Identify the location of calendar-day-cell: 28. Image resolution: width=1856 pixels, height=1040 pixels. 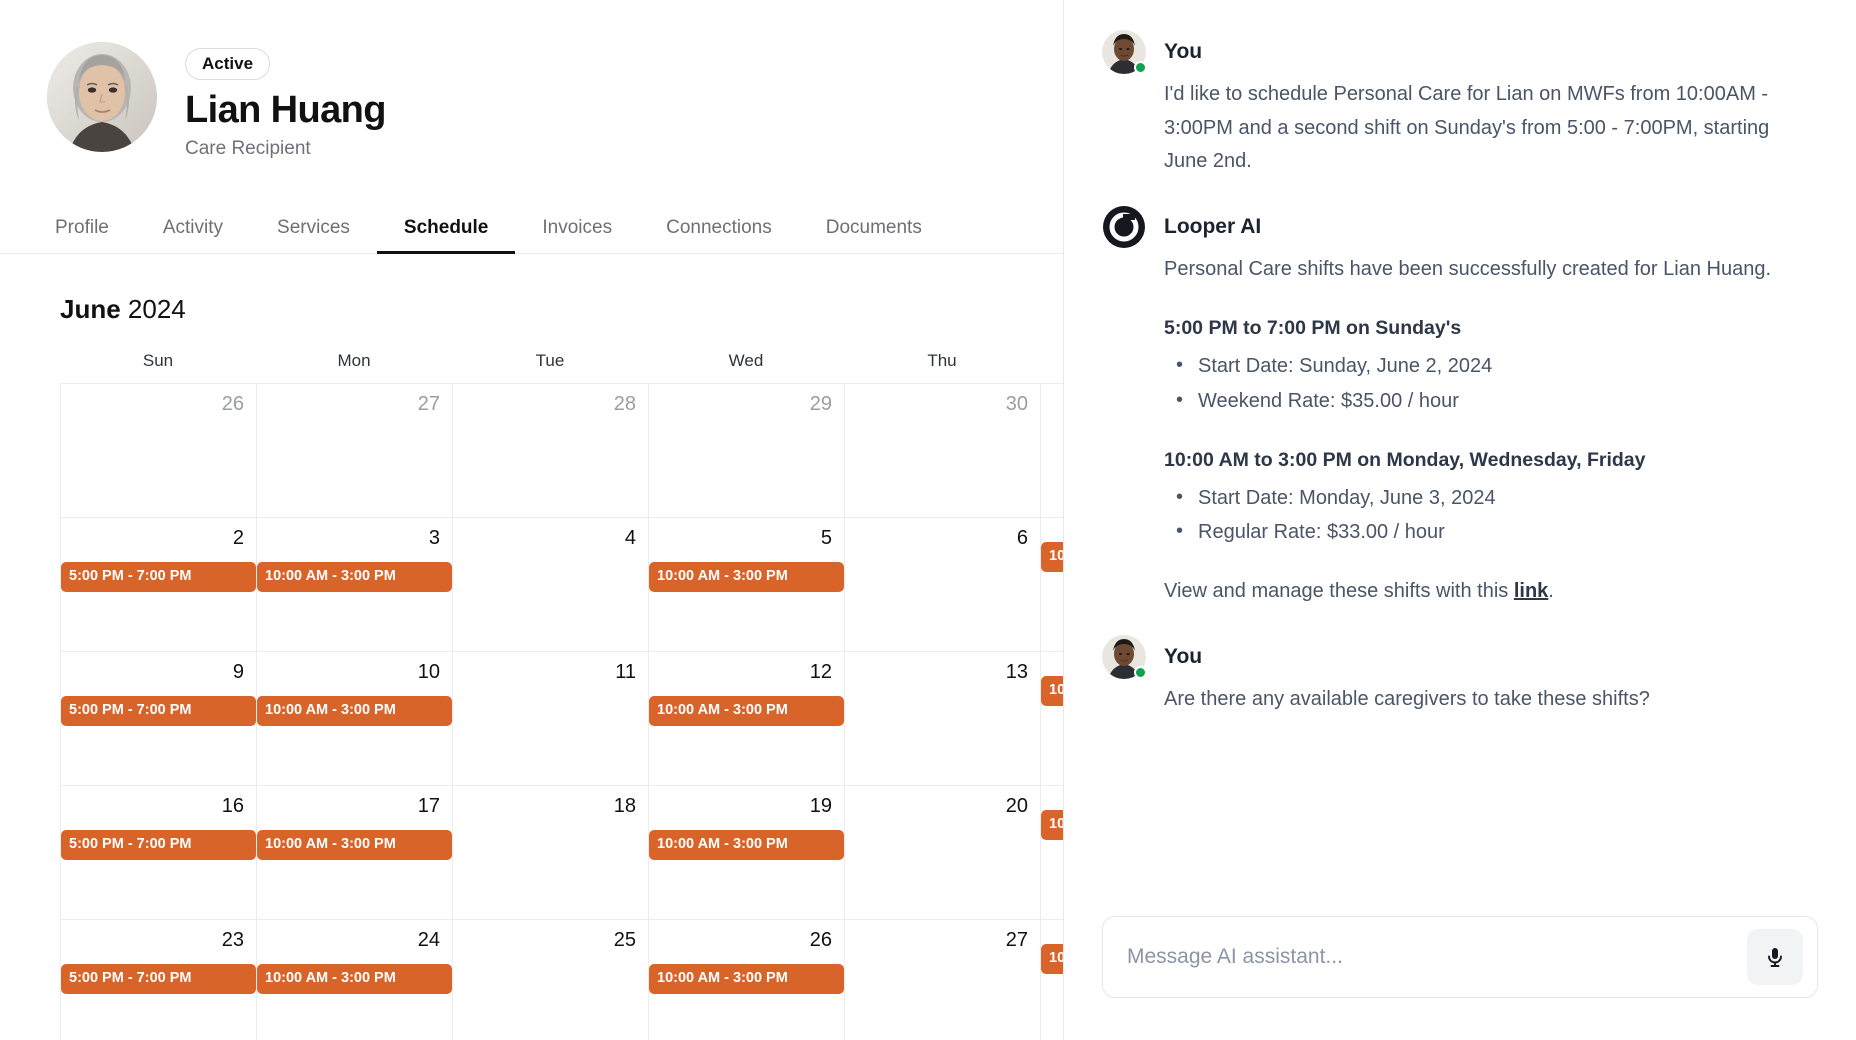
(551, 451).